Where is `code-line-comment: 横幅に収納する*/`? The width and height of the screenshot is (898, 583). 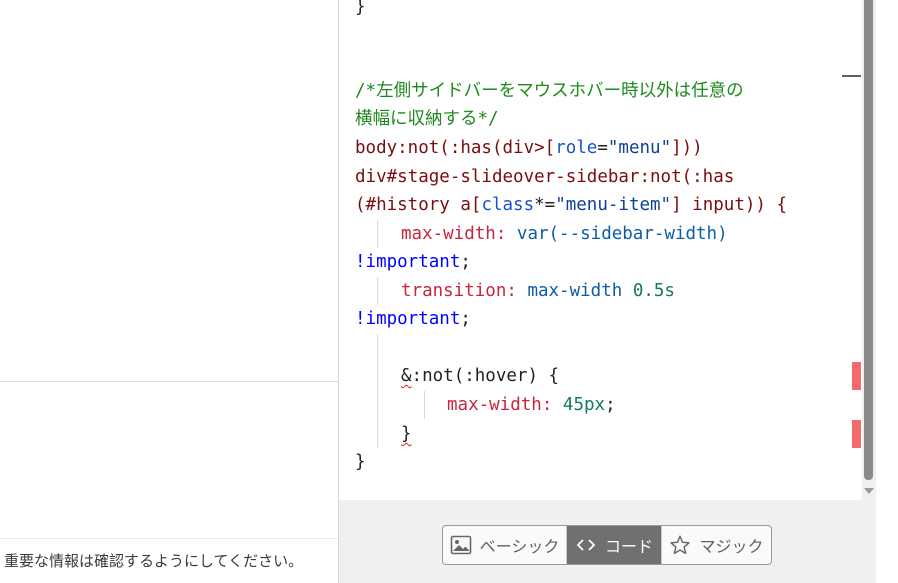 code-line-comment: 横幅に収納する*/ is located at coordinates (427, 119).